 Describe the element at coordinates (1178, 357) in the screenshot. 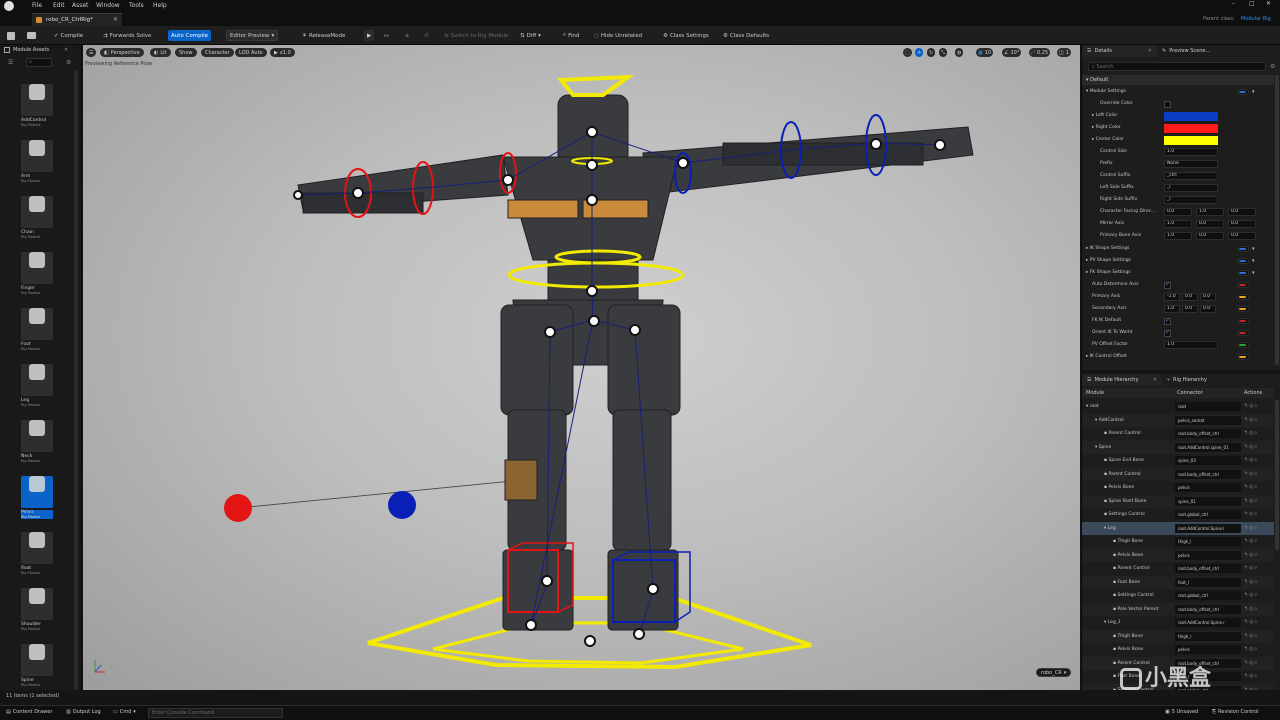

I see `ik-control-offset-row: ▸ IK Control Offset` at that location.